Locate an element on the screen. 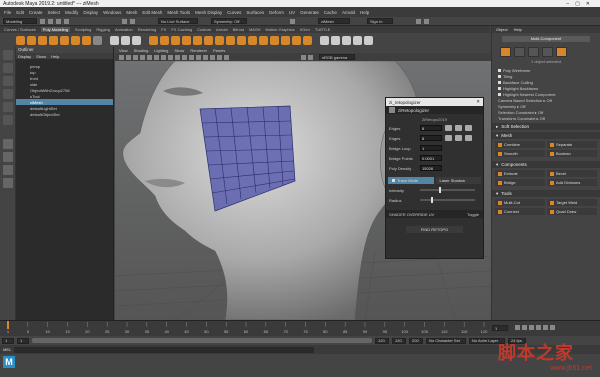 The height and width of the screenshot is (377, 600). shelf-tab-motion-graphics: Motion Graphics is located at coordinates (280, 29).